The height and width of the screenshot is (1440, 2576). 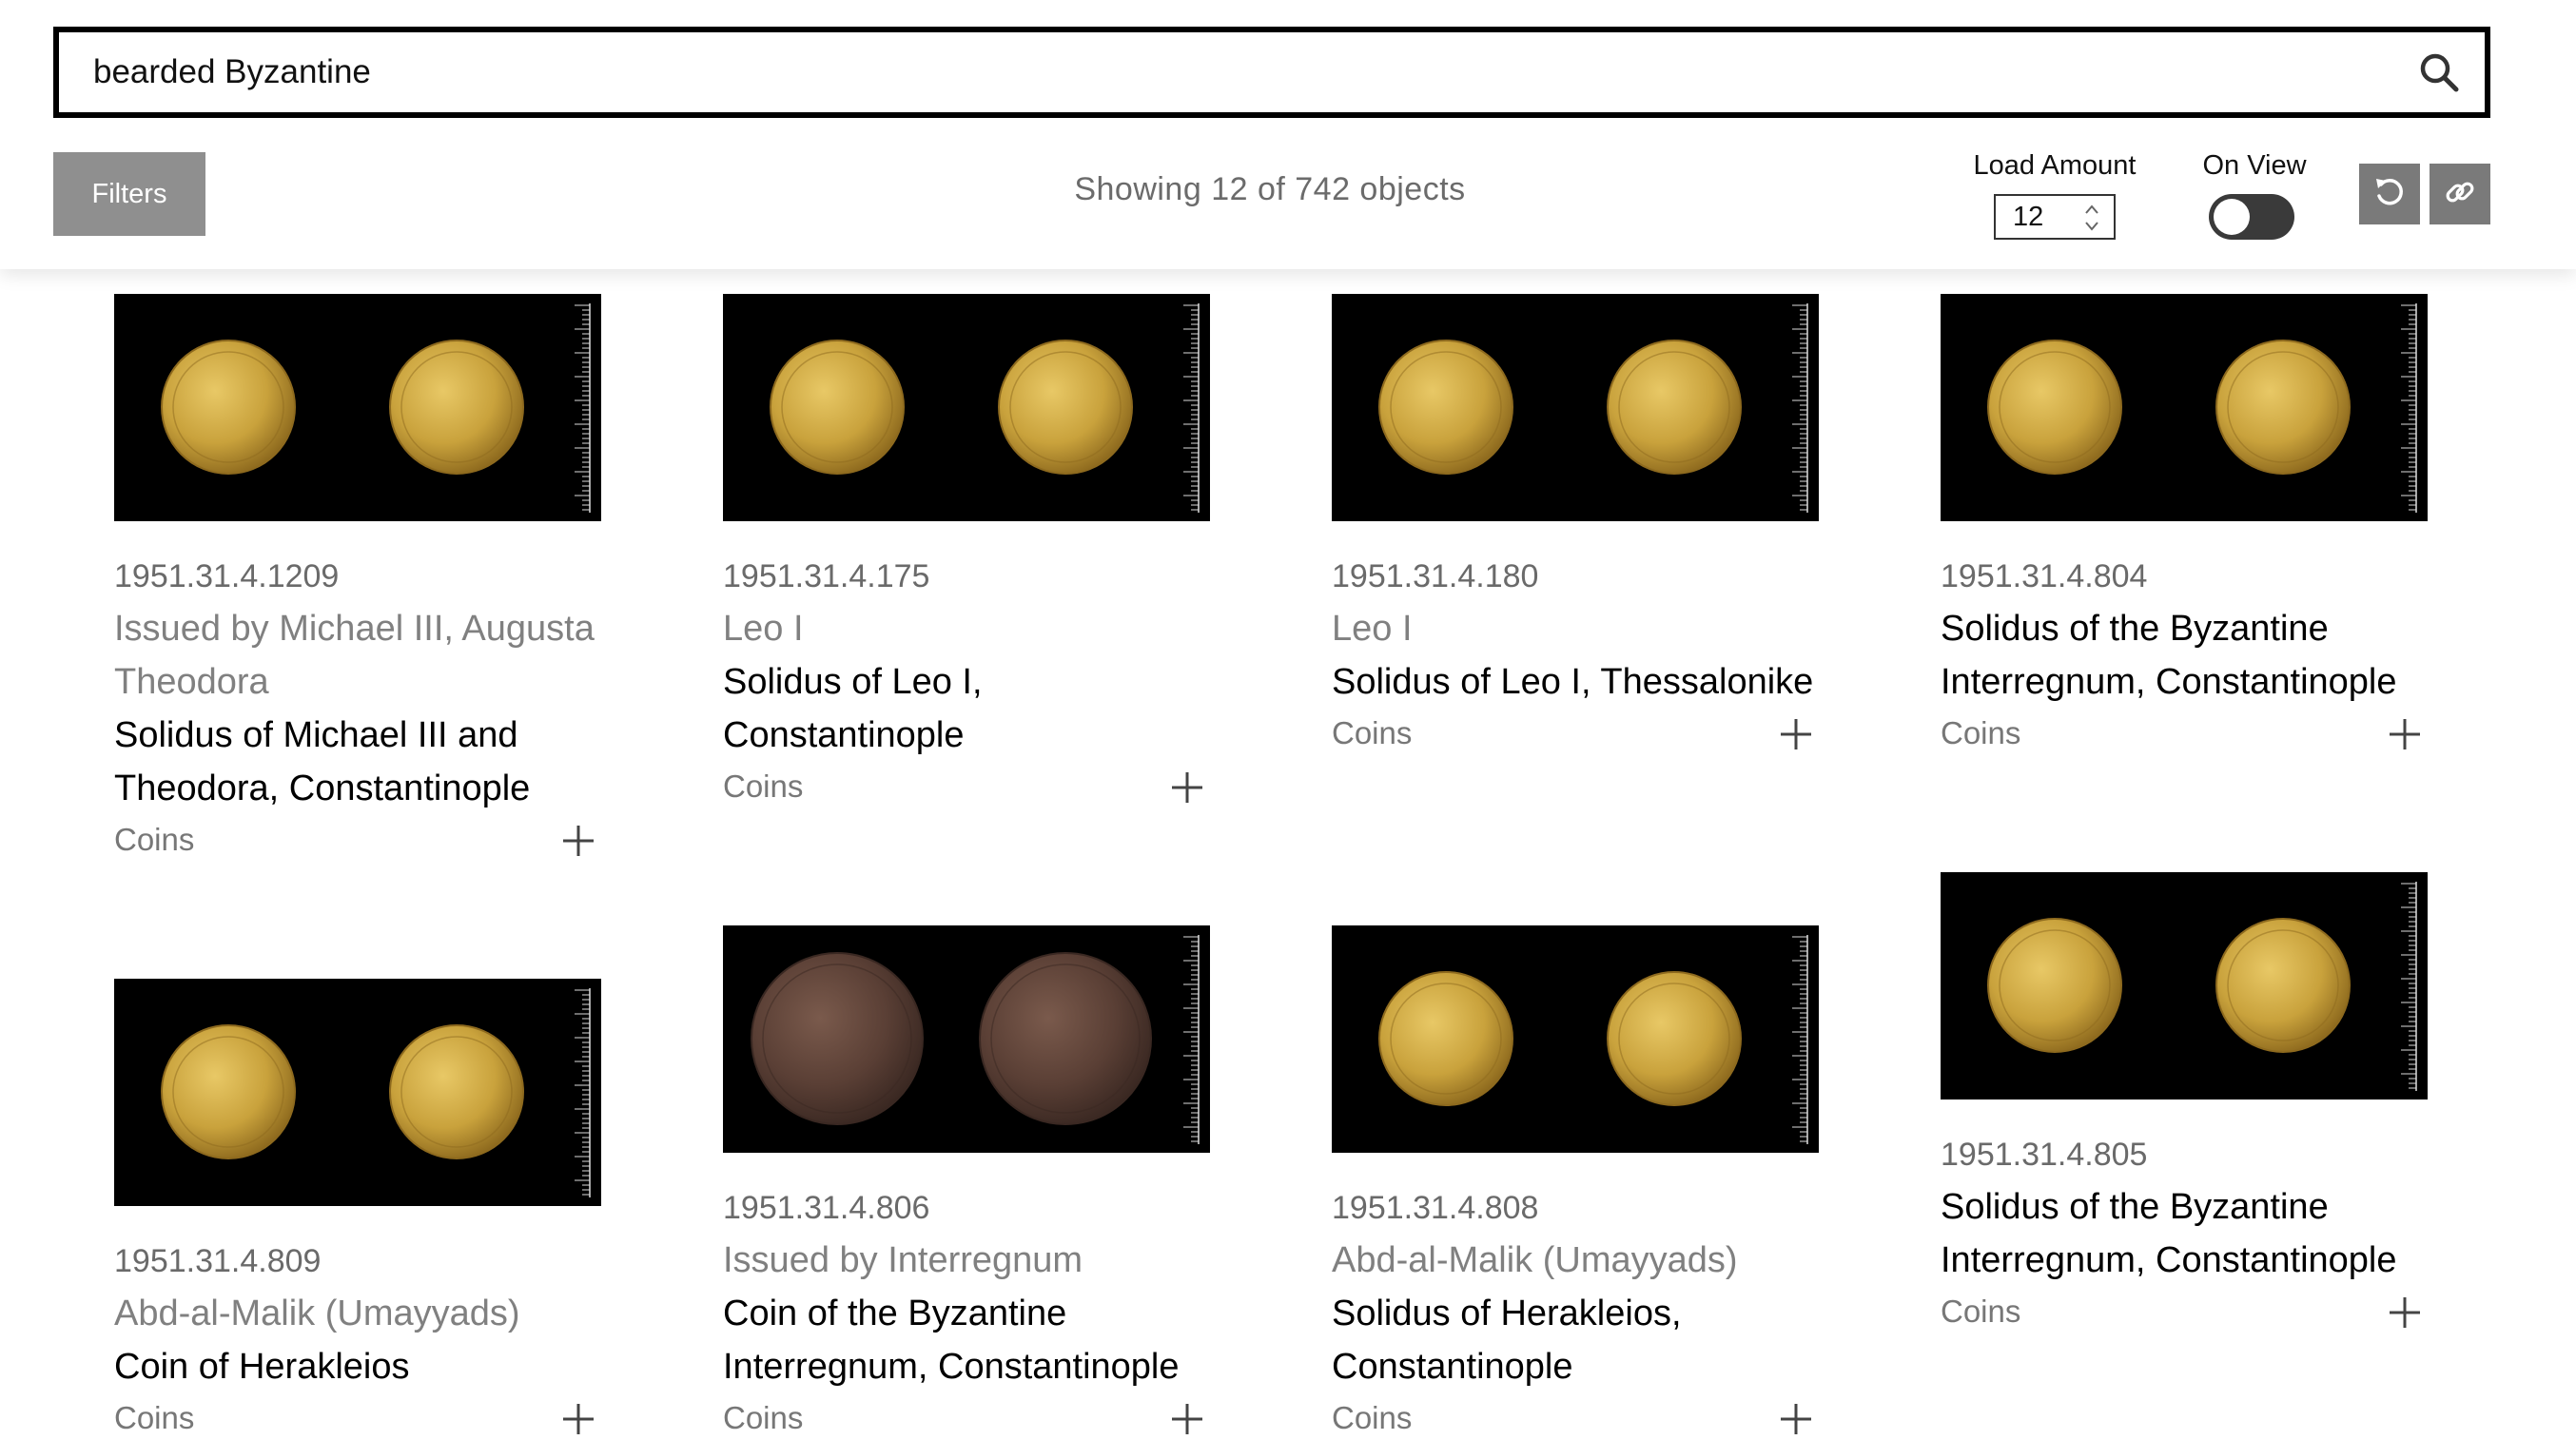 I want to click on accession-number: 1951.31.4.806, so click(x=827, y=1208).